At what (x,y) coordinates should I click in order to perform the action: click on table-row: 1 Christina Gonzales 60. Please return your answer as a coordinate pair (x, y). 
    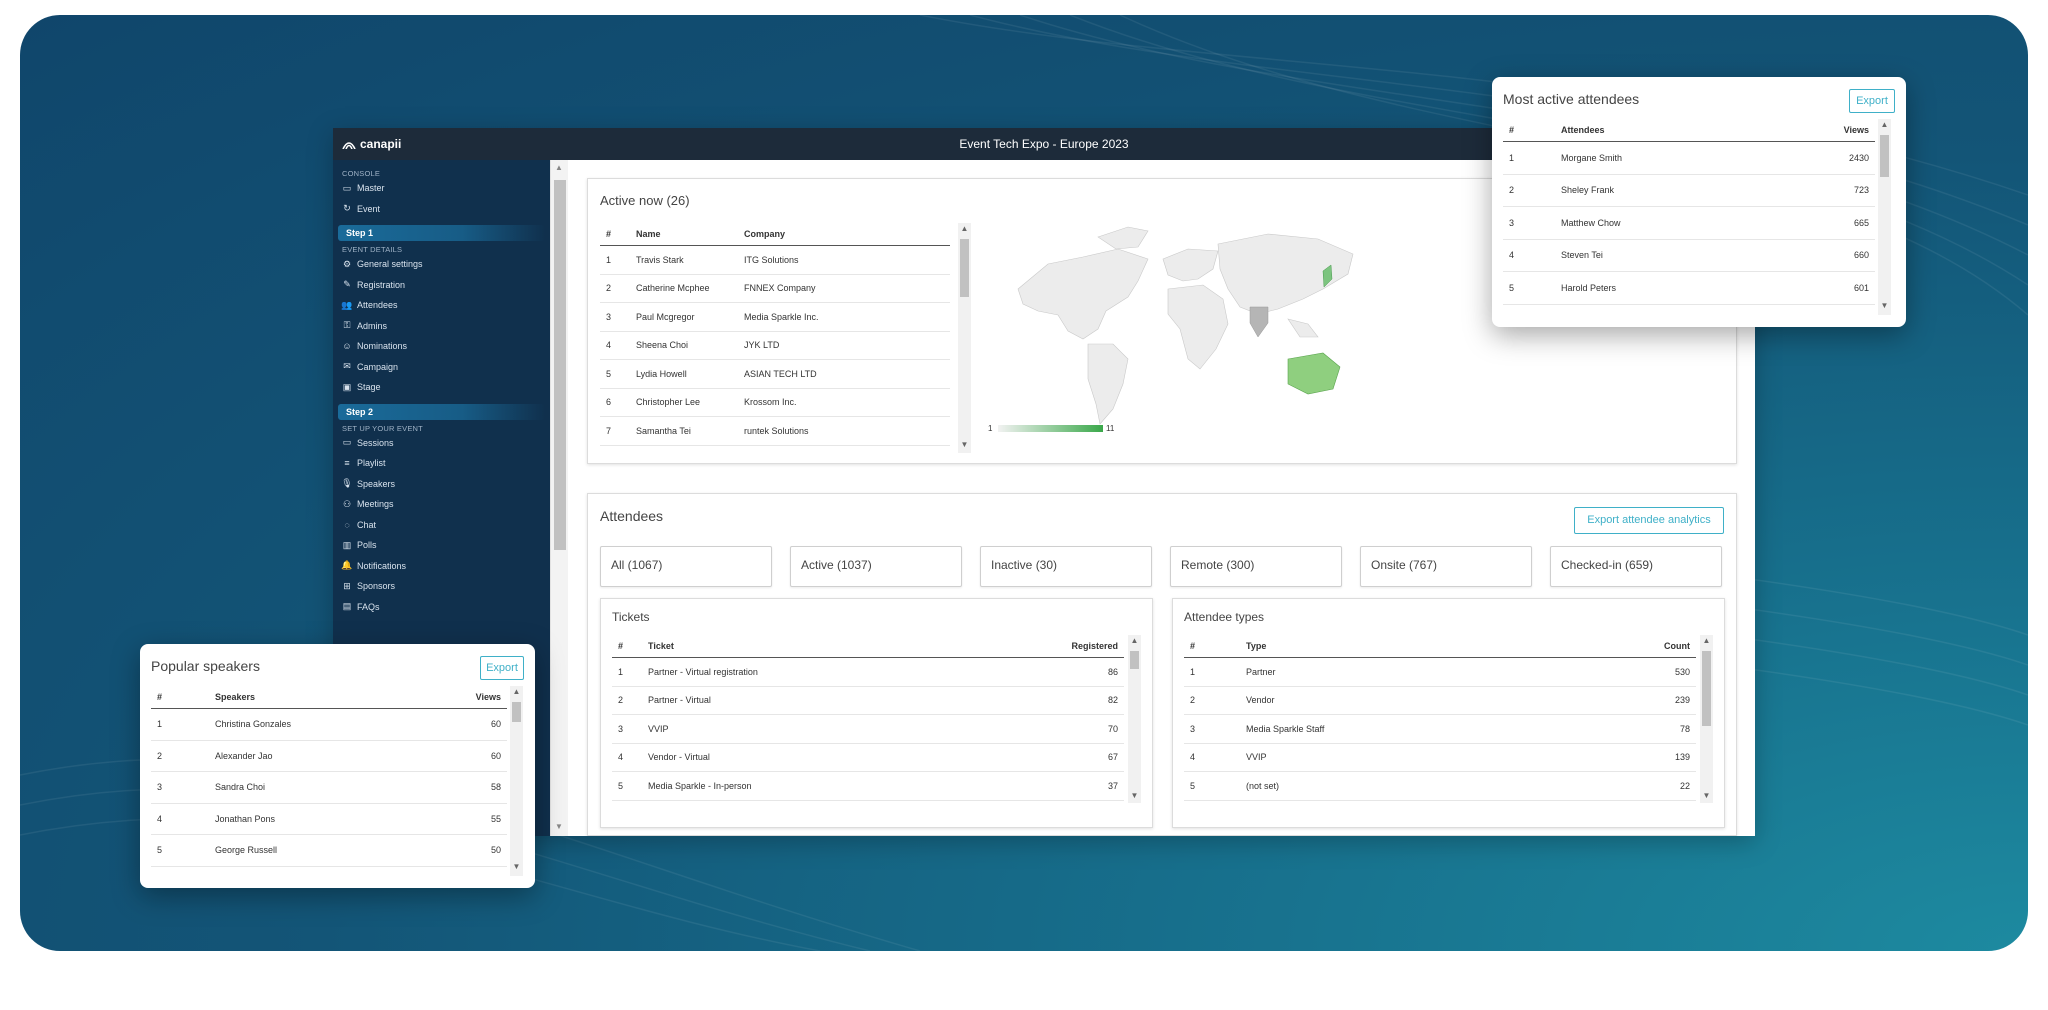
    Looking at the image, I should click on (329, 724).